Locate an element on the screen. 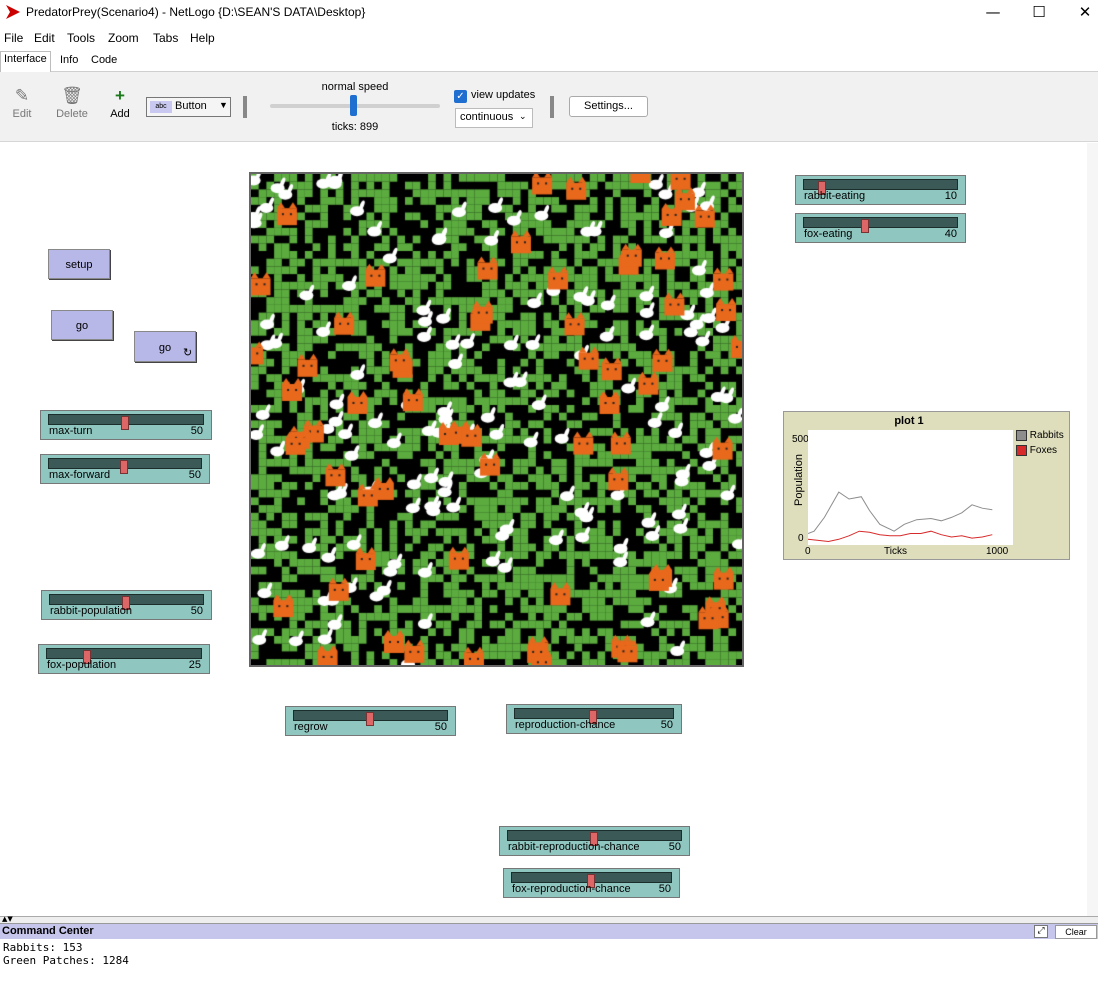 The image size is (1098, 981). command-center-header: Command Center ⤢ Clear is located at coordinates (549, 931).